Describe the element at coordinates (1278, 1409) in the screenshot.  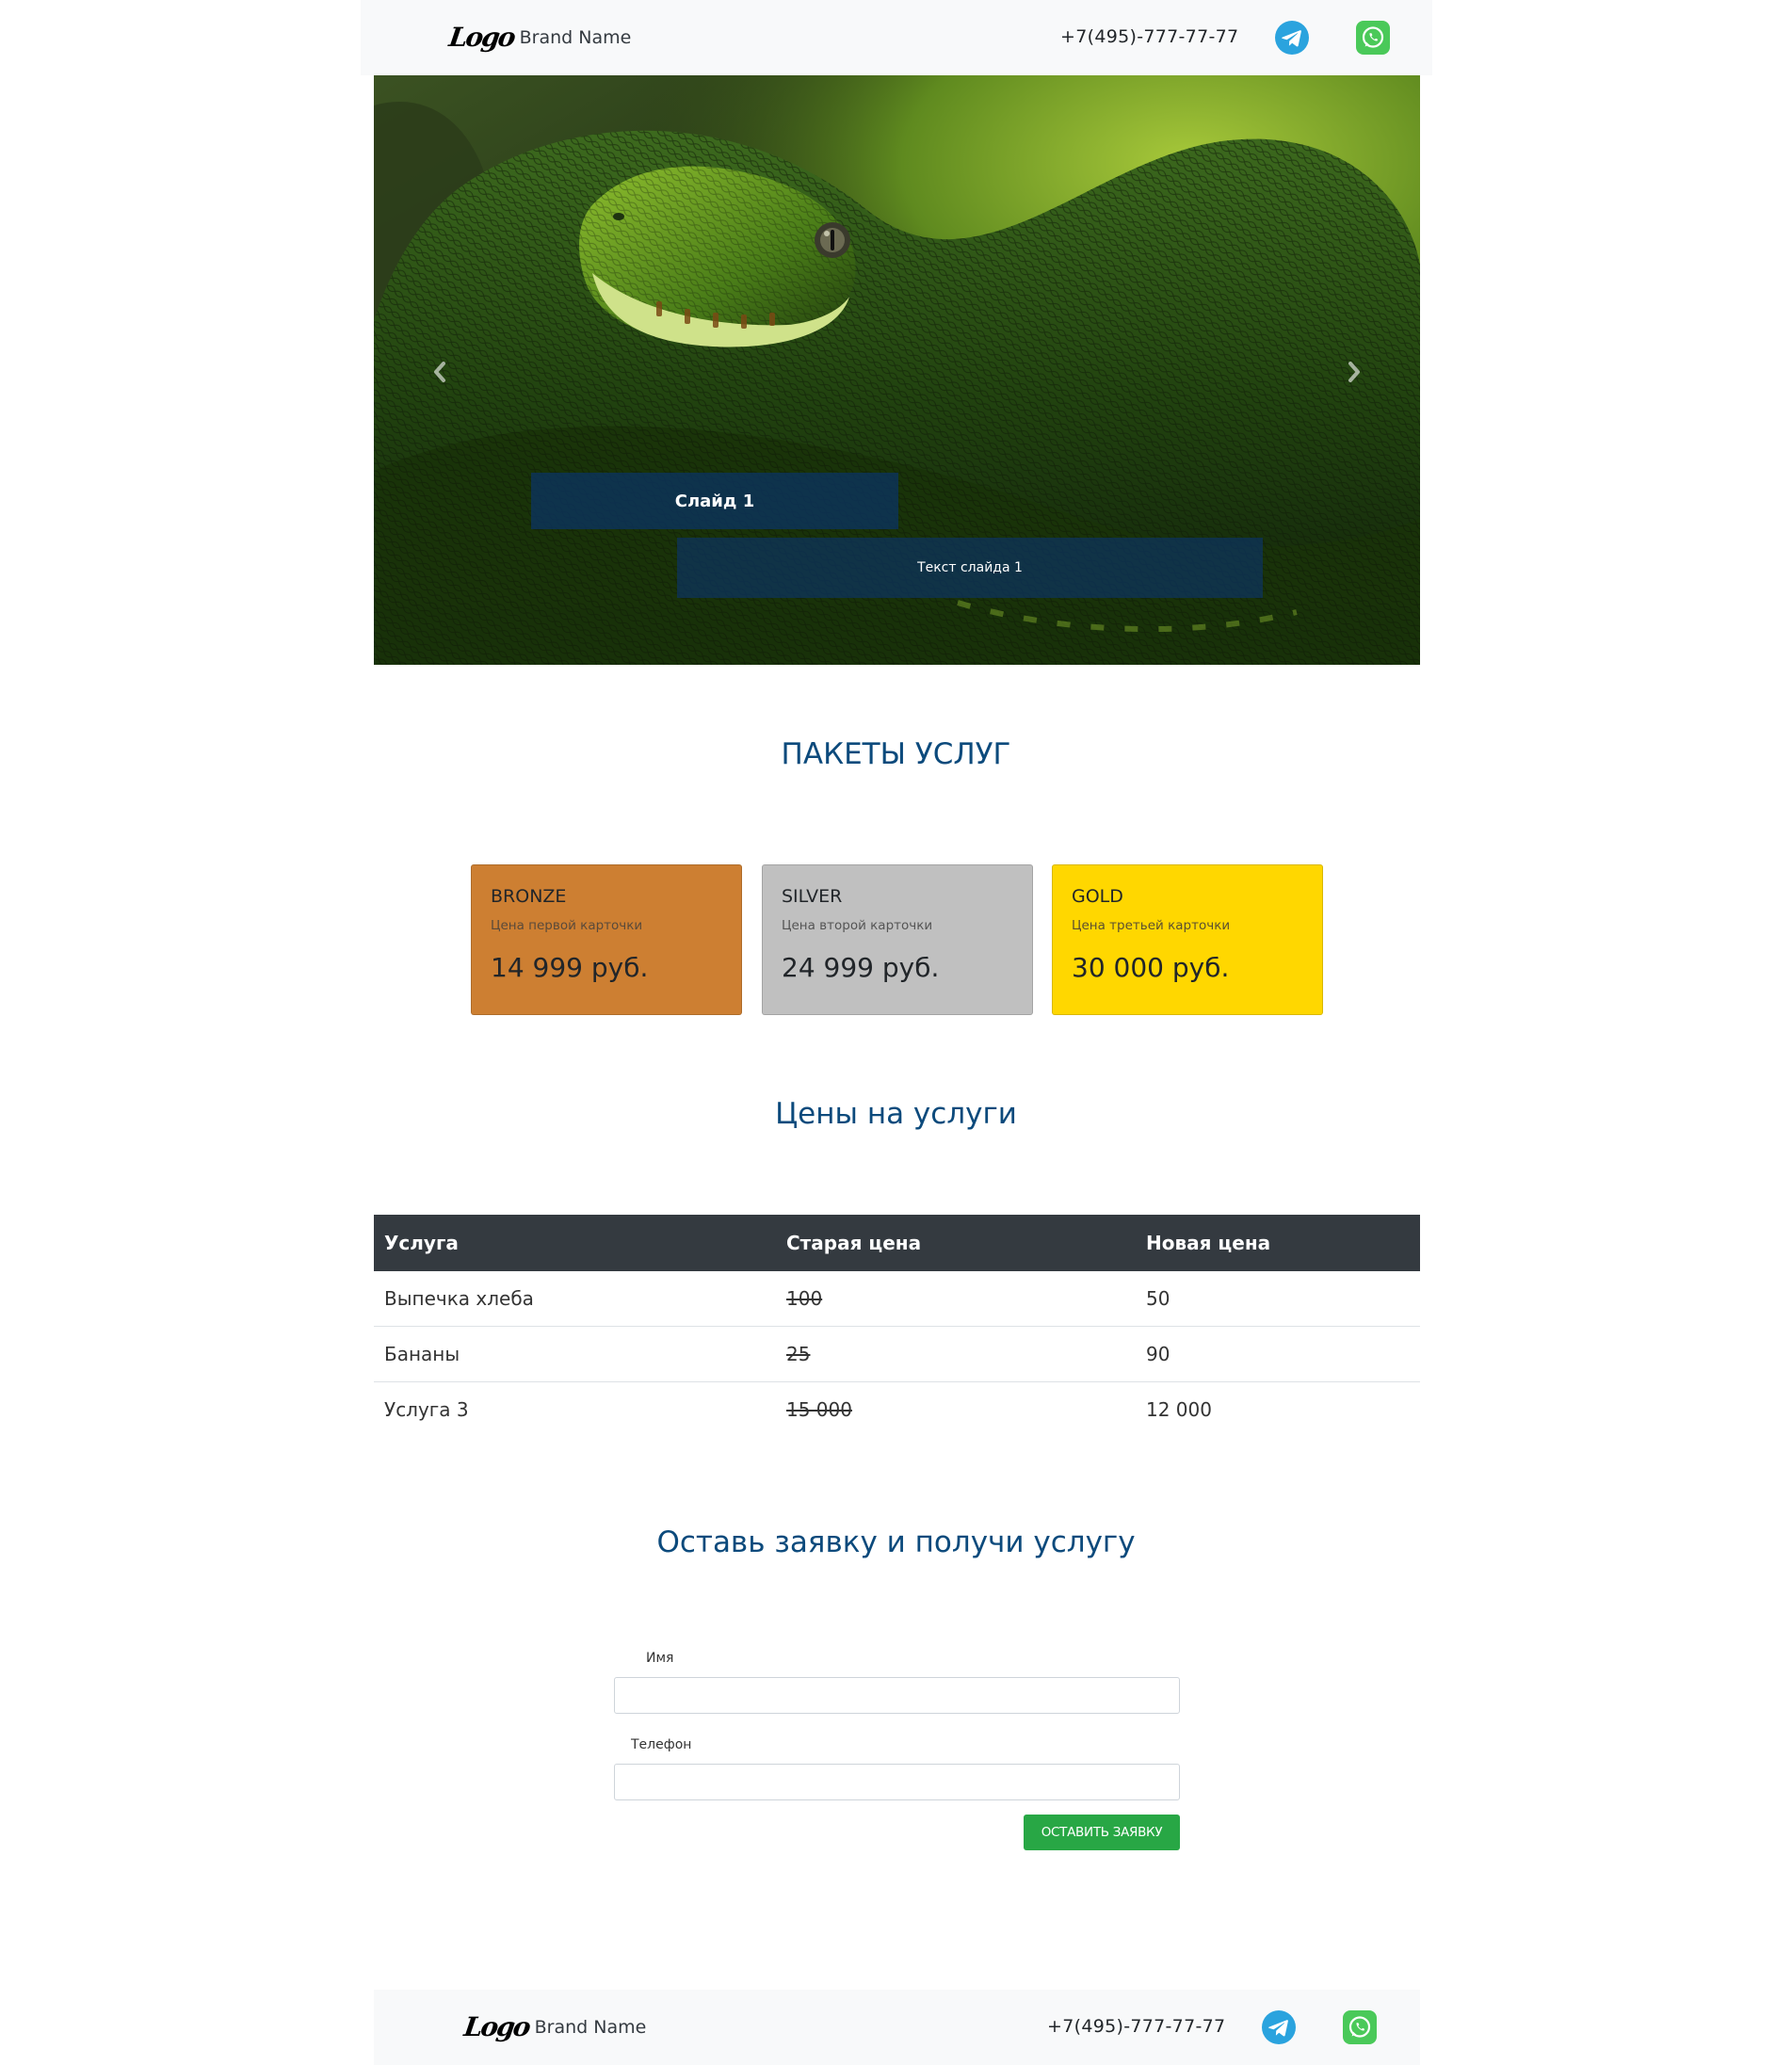
I see `new-price-cell: 12 000` at that location.